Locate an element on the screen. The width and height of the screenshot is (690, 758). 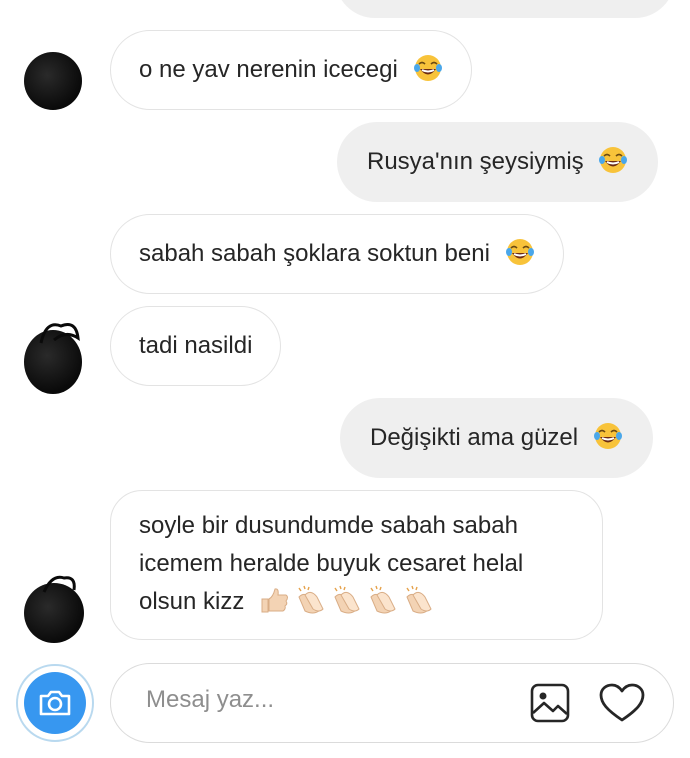
previous-message-bubble is located at coordinates (505, 9).